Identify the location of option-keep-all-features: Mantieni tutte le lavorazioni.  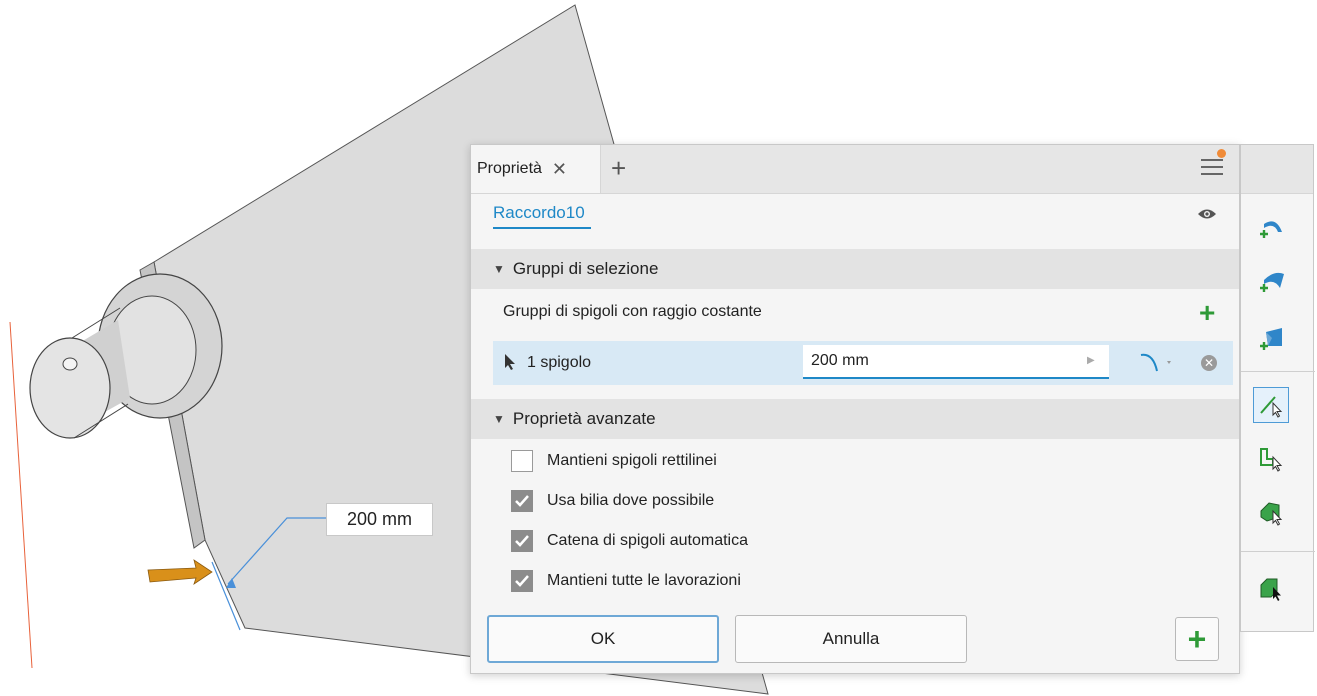
(626, 581).